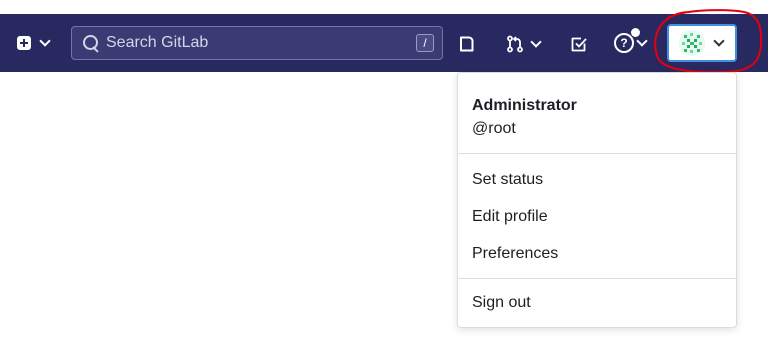  Describe the element at coordinates (24, 43) in the screenshot. I see `plus-square-icon` at that location.